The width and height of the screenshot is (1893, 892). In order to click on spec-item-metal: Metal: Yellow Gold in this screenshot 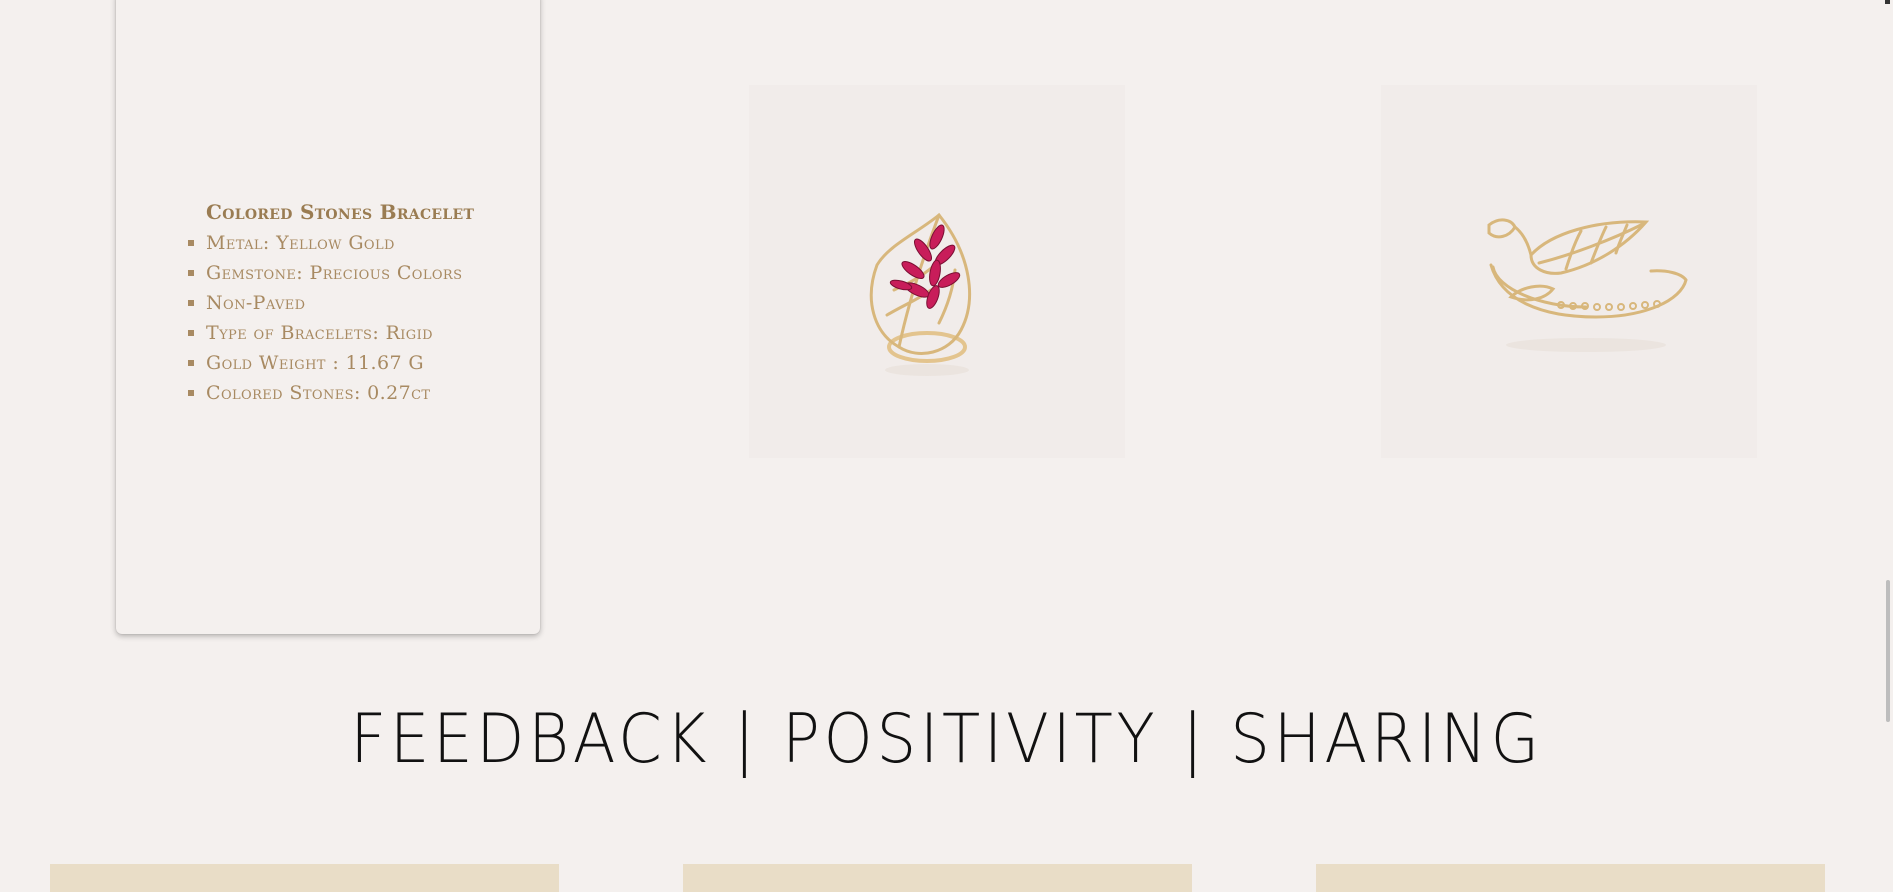, I will do `click(325, 243)`.